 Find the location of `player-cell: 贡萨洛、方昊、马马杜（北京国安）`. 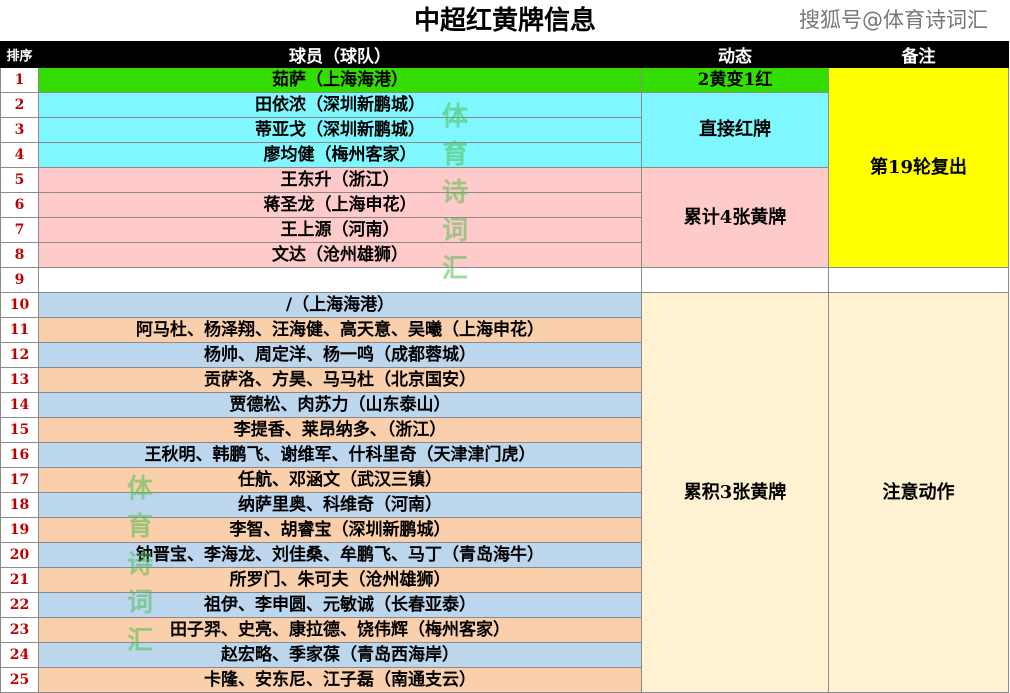

player-cell: 贡萨洛、方昊、马马杜（北京国安） is located at coordinates (340, 380).